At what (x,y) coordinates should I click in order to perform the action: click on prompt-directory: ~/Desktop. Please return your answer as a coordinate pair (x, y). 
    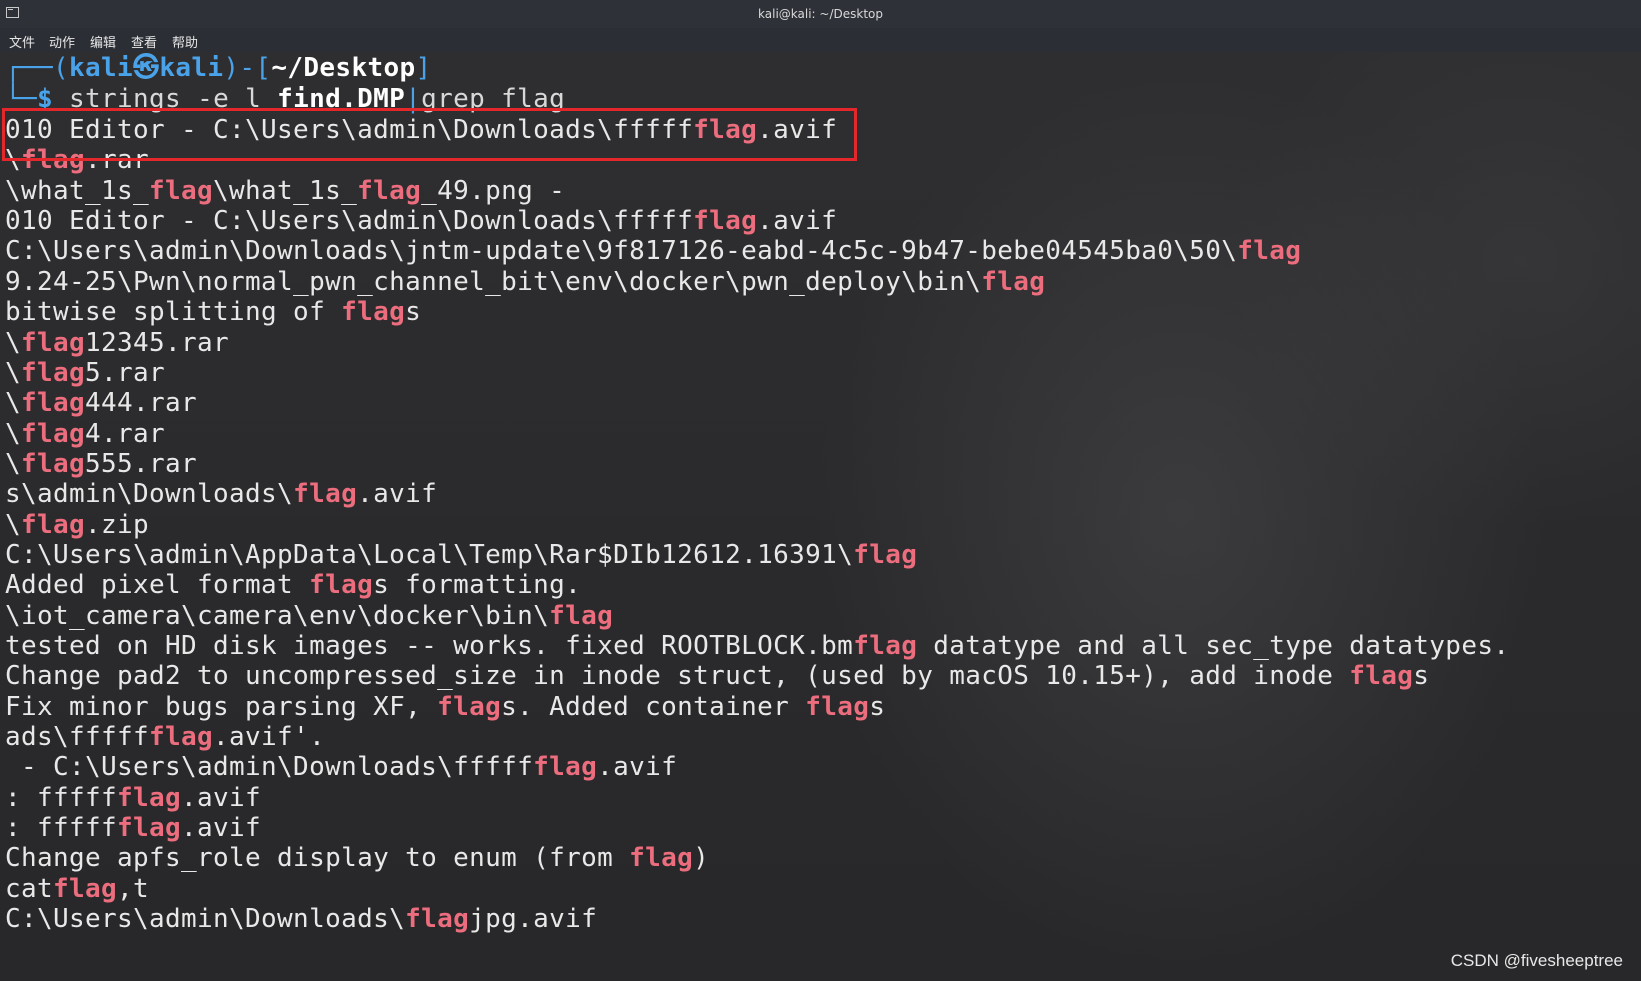
    Looking at the image, I should click on (343, 68).